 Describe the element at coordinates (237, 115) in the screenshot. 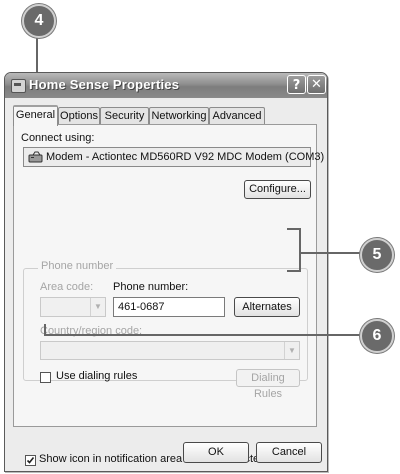

I see `tab-advanced: Advanced` at that location.